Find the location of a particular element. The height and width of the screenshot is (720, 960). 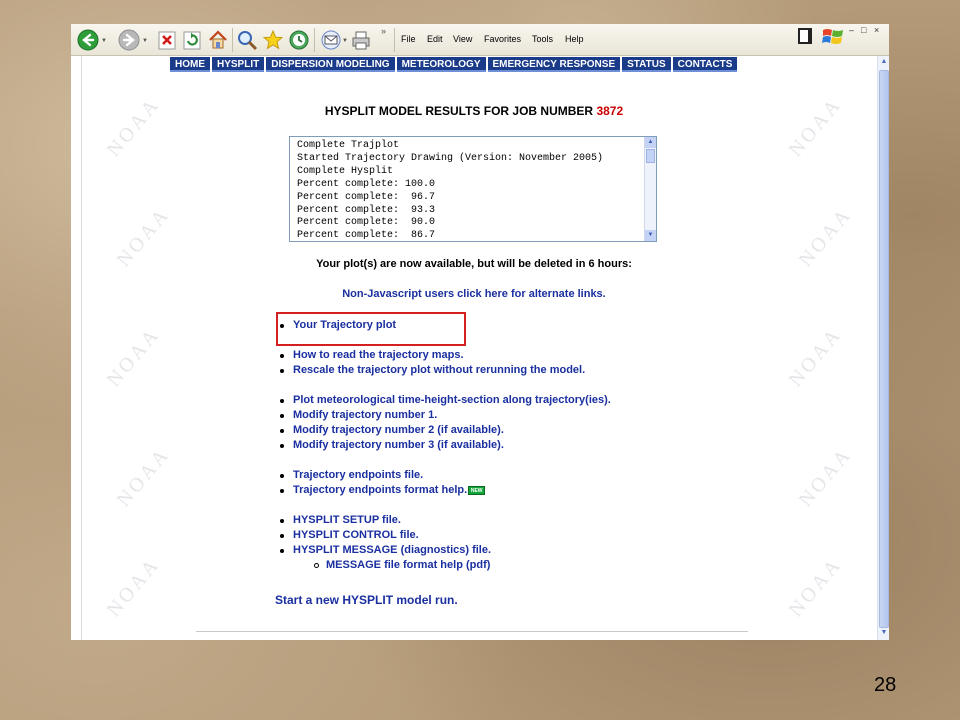

window-minimize-button: – is located at coordinates (851, 30).